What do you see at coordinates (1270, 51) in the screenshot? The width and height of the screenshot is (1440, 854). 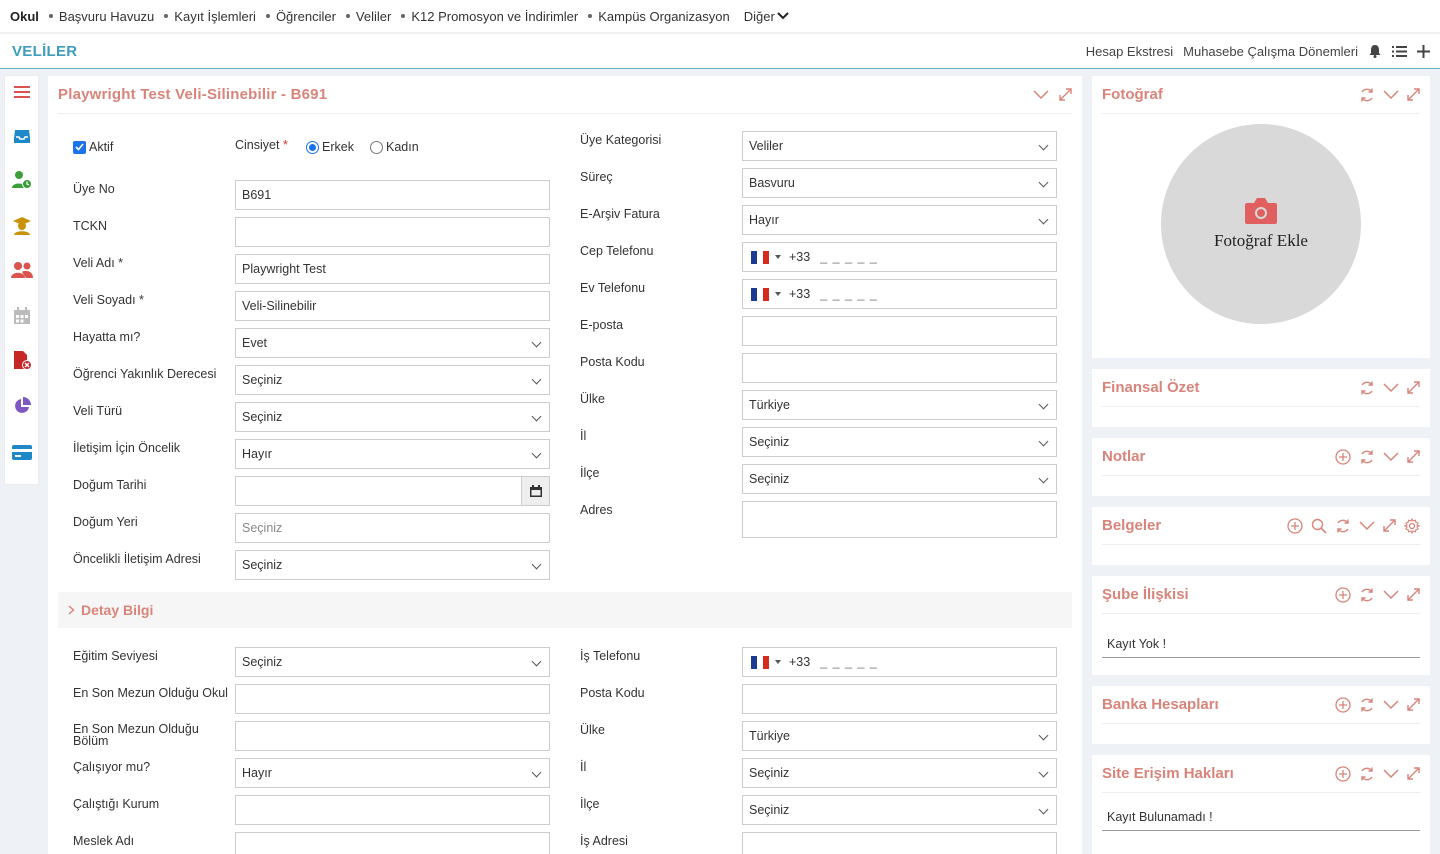 I see `link-muhasebe-donemleri: Muhasebe Çalışma Dönemleri` at bounding box center [1270, 51].